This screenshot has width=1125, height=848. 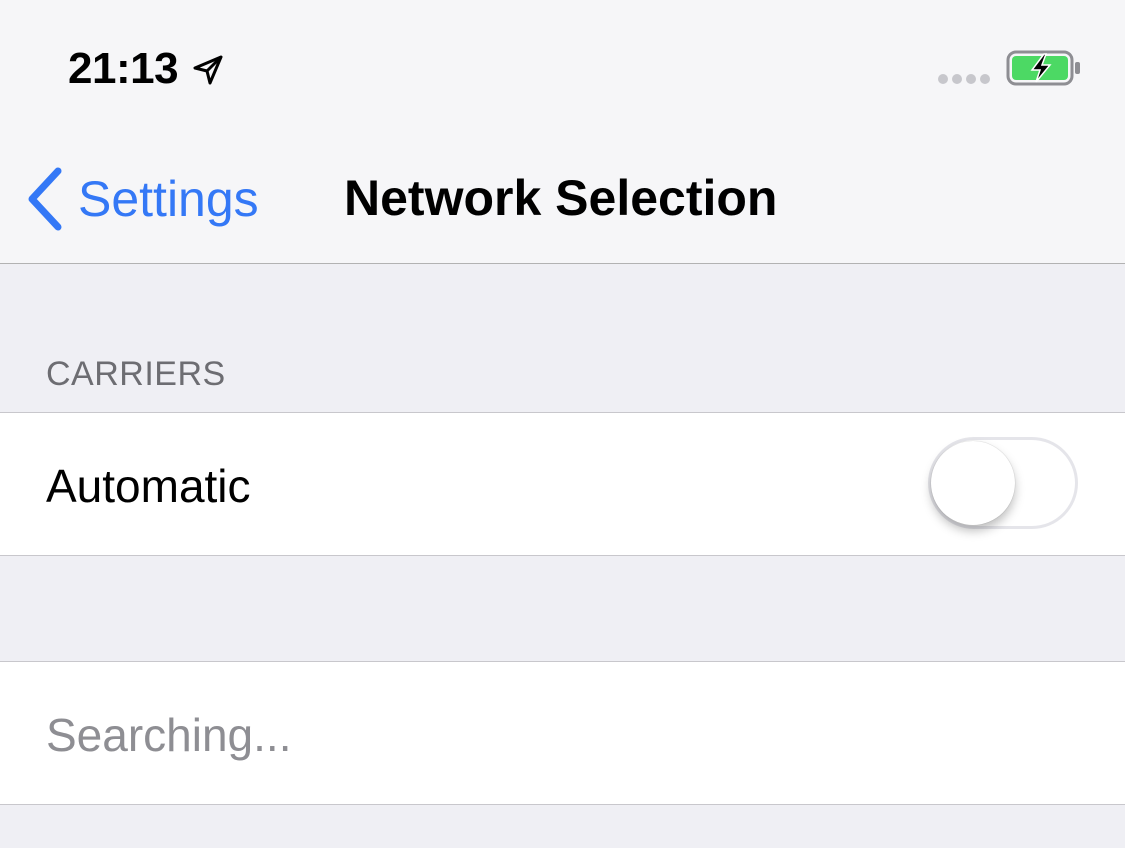 I want to click on signal-dots-icon, so click(x=964, y=79).